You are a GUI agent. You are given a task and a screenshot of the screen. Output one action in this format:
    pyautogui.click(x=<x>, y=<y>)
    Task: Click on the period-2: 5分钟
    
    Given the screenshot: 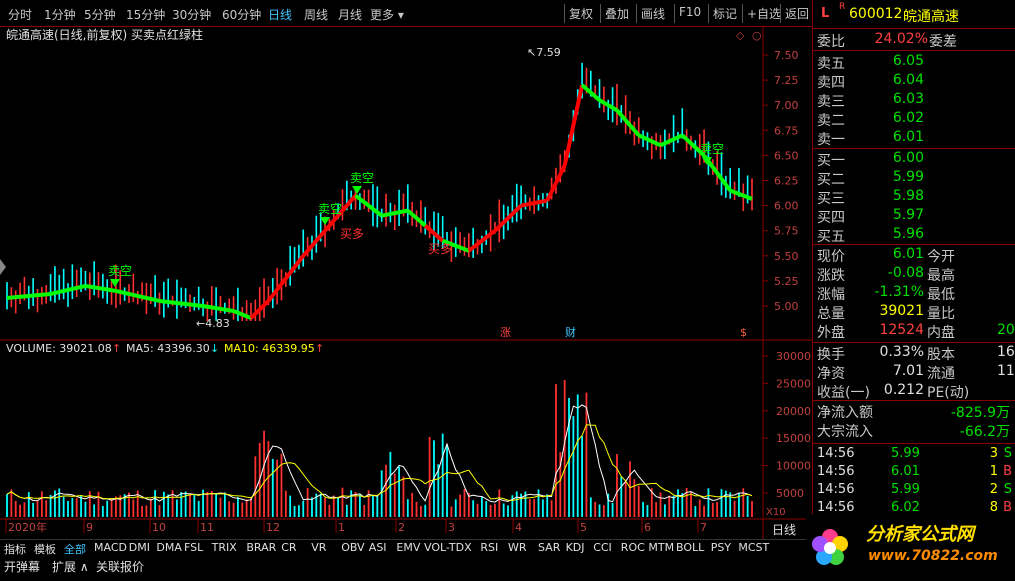 What is the action you would take?
    pyautogui.click(x=100, y=14)
    